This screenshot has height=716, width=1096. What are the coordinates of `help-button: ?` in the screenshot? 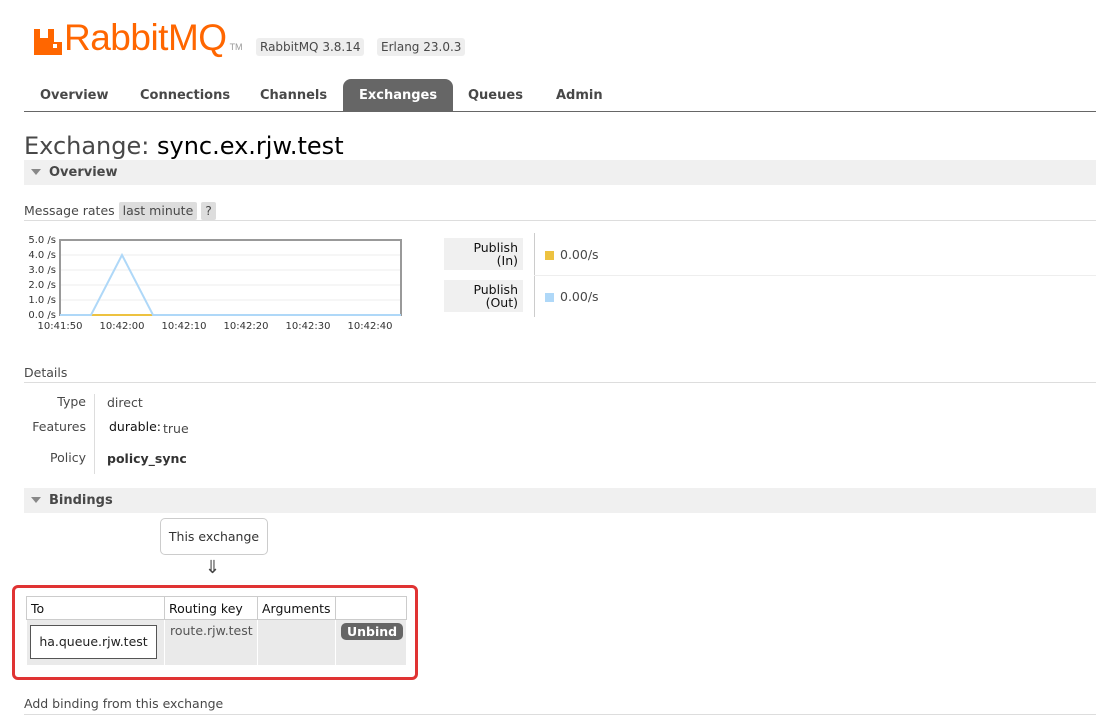 It's located at (208, 211).